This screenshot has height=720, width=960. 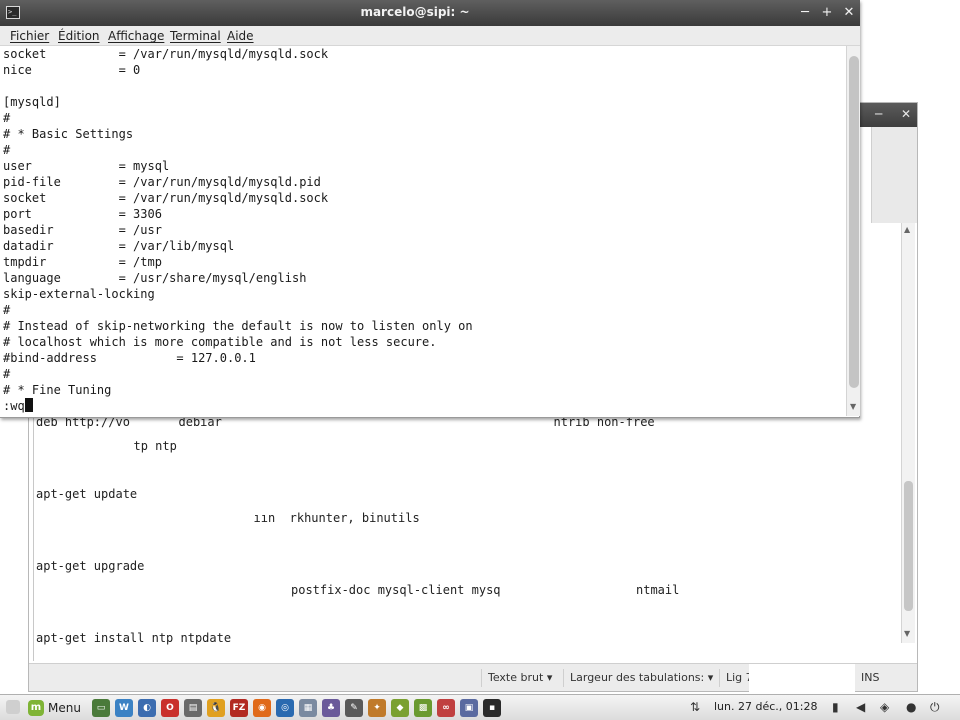 What do you see at coordinates (354, 708) in the screenshot?
I see `editor-icon: ✎` at bounding box center [354, 708].